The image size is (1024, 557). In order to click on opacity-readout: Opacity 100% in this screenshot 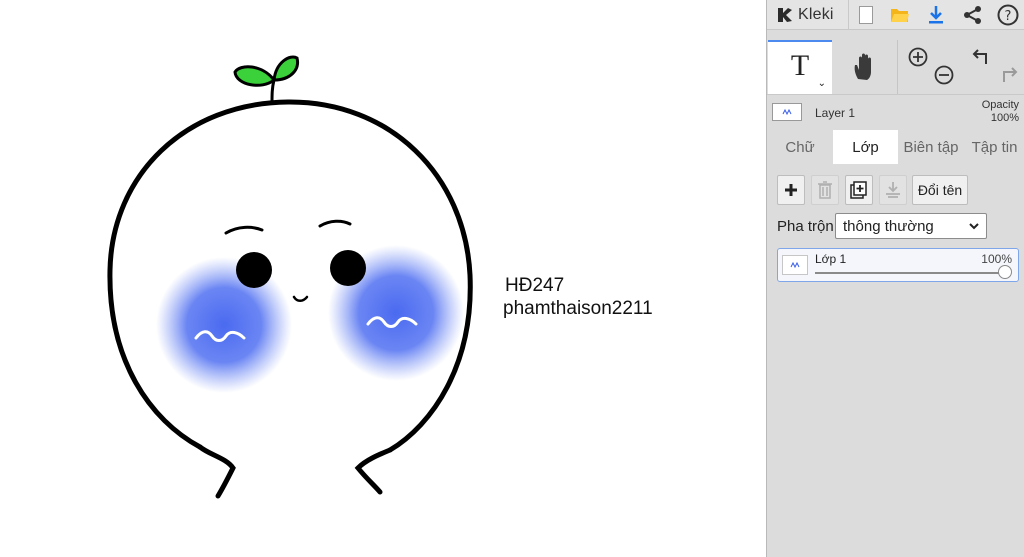, I will do `click(1000, 112)`.